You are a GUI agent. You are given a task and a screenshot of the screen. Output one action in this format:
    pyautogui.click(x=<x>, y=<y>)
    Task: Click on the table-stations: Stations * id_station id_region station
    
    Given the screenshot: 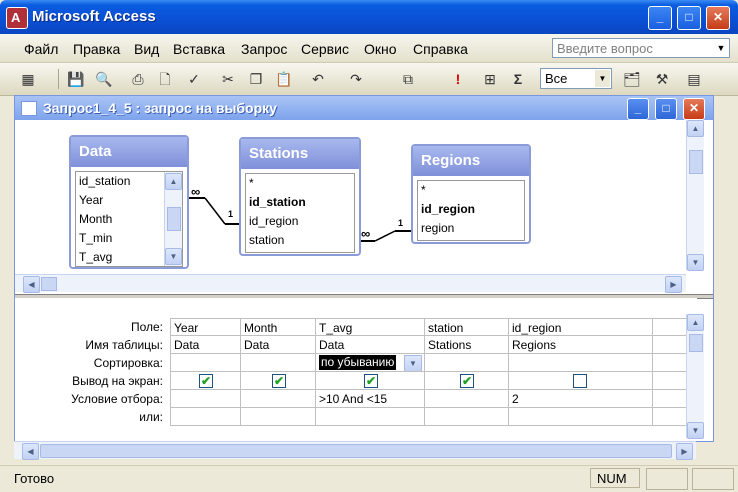 What is the action you would take?
    pyautogui.click(x=300, y=196)
    